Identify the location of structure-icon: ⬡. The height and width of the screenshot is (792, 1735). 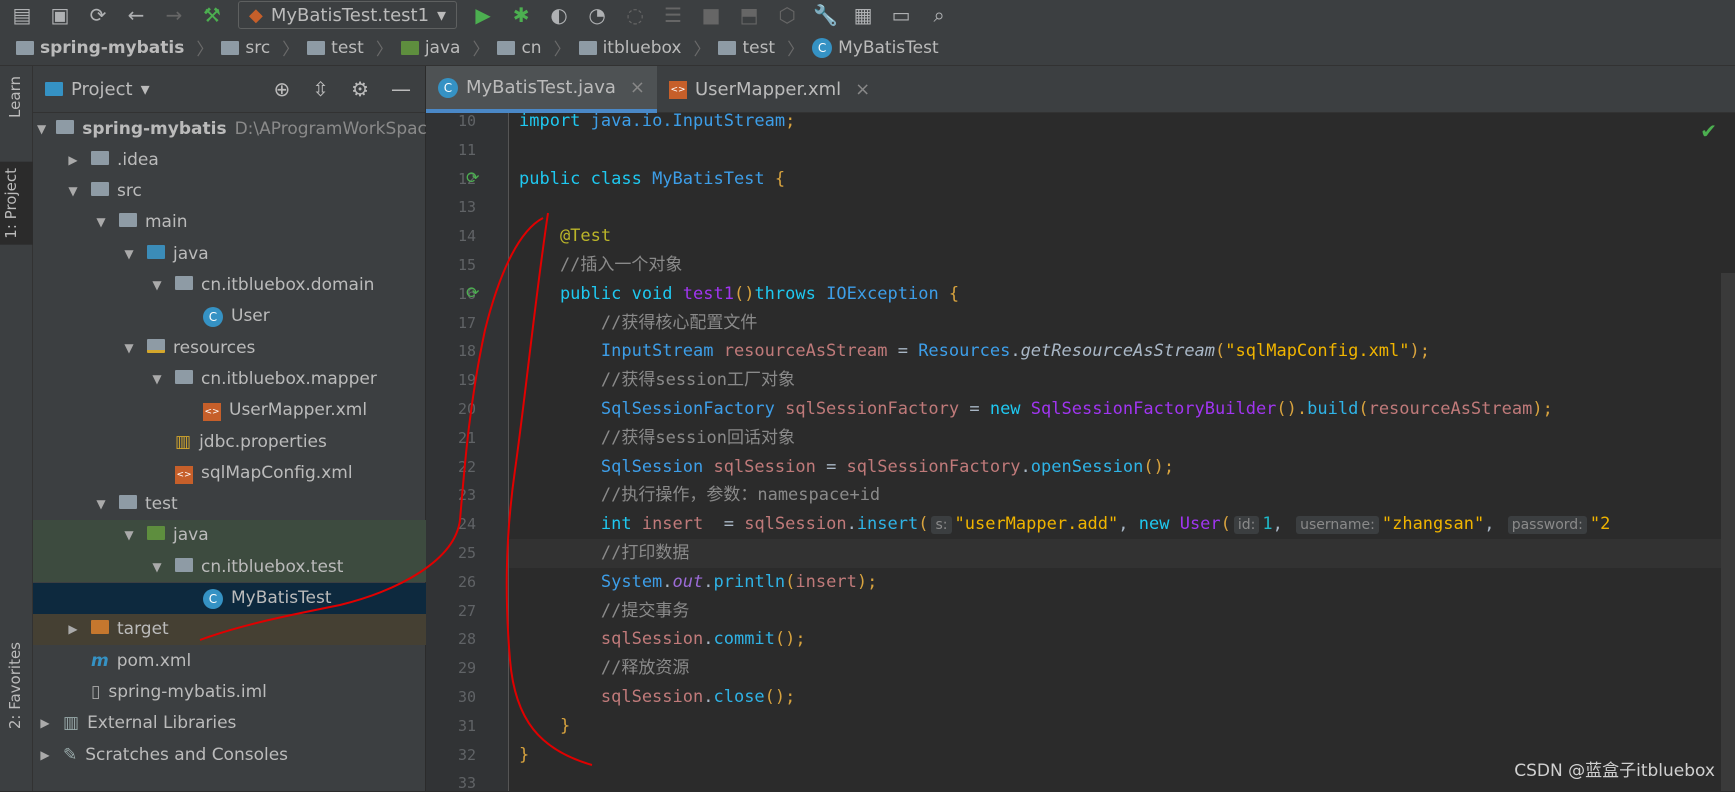
(787, 15).